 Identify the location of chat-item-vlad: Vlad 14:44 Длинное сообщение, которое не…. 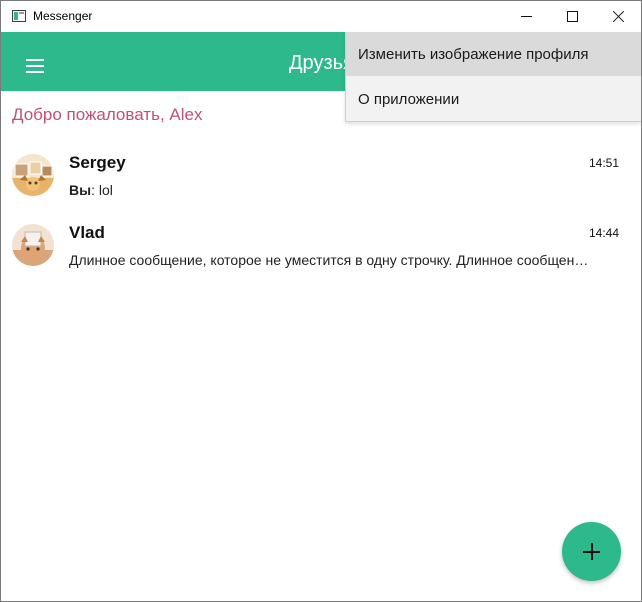
(321, 253).